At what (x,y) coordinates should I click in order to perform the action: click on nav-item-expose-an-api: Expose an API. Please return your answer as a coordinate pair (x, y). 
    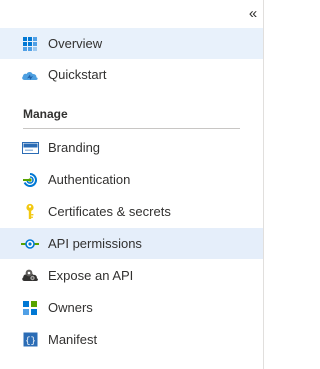
    Looking at the image, I should click on (131, 275).